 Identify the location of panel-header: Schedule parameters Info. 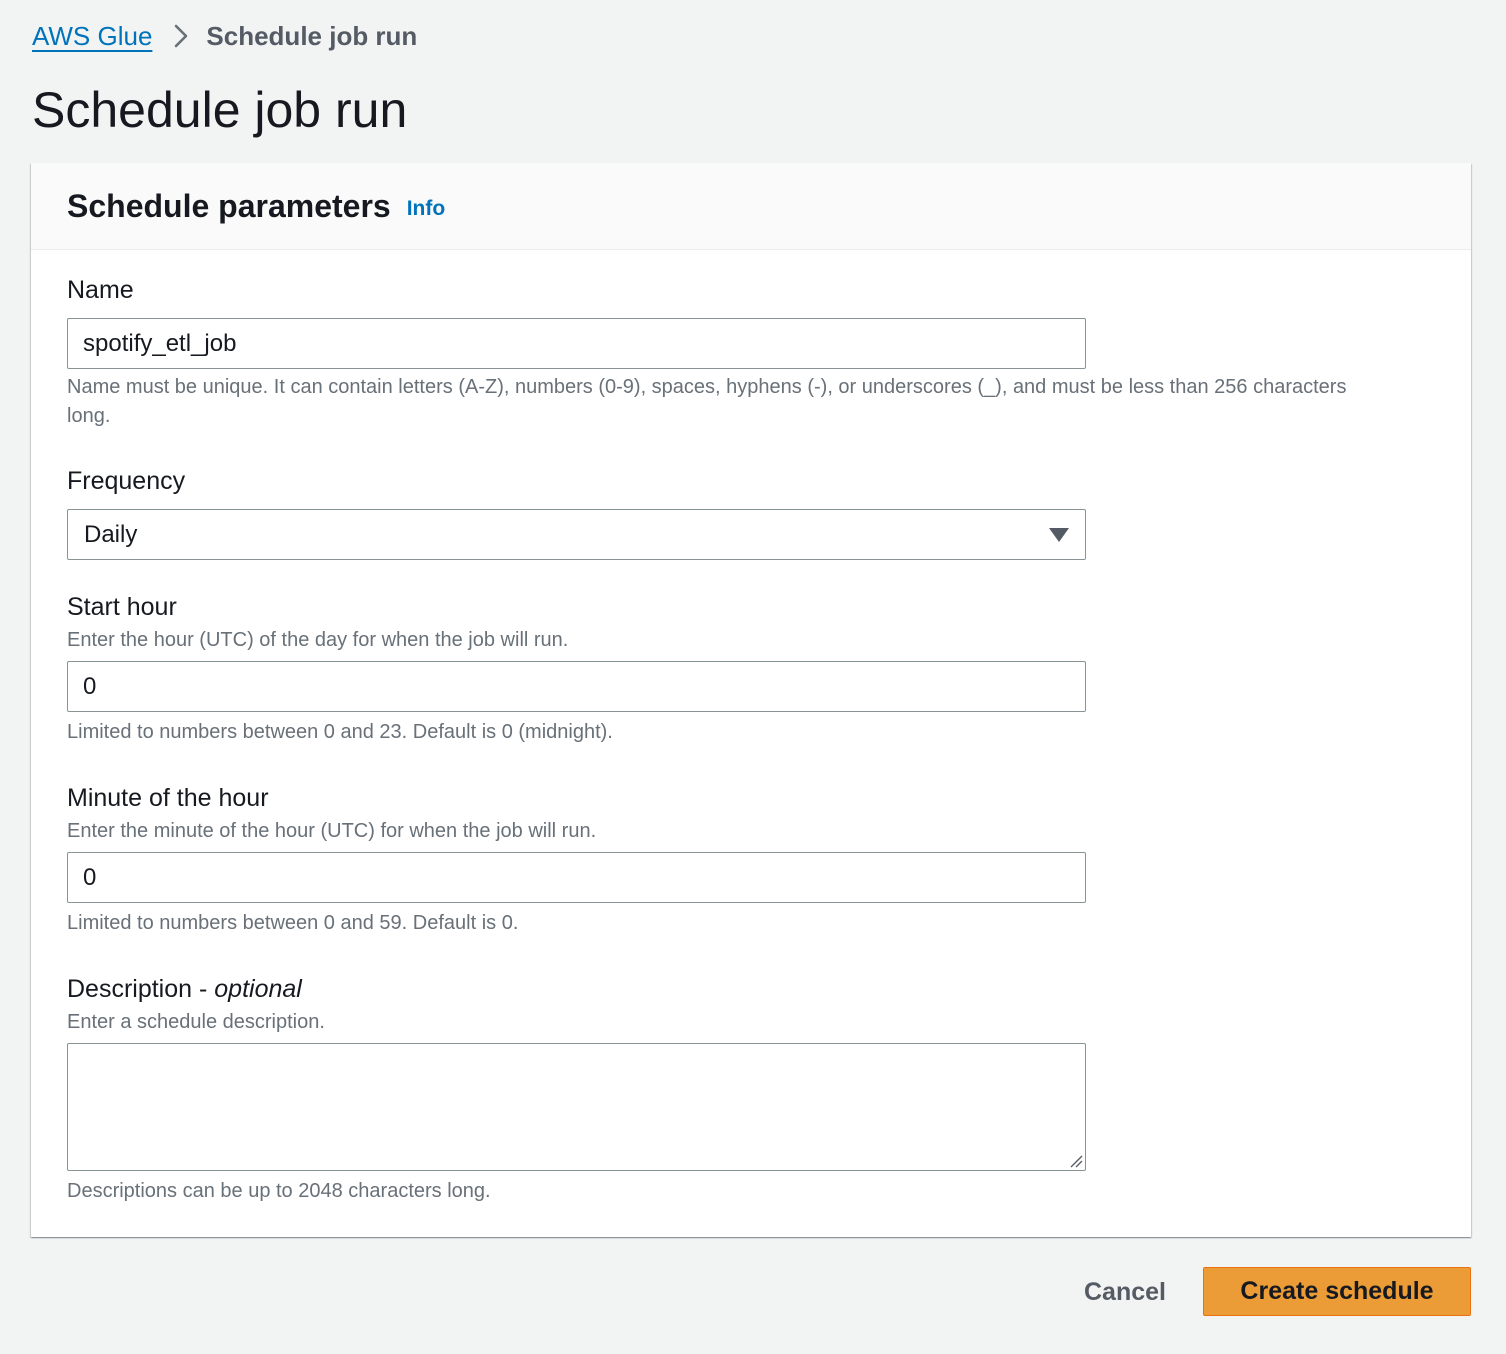
(751, 206).